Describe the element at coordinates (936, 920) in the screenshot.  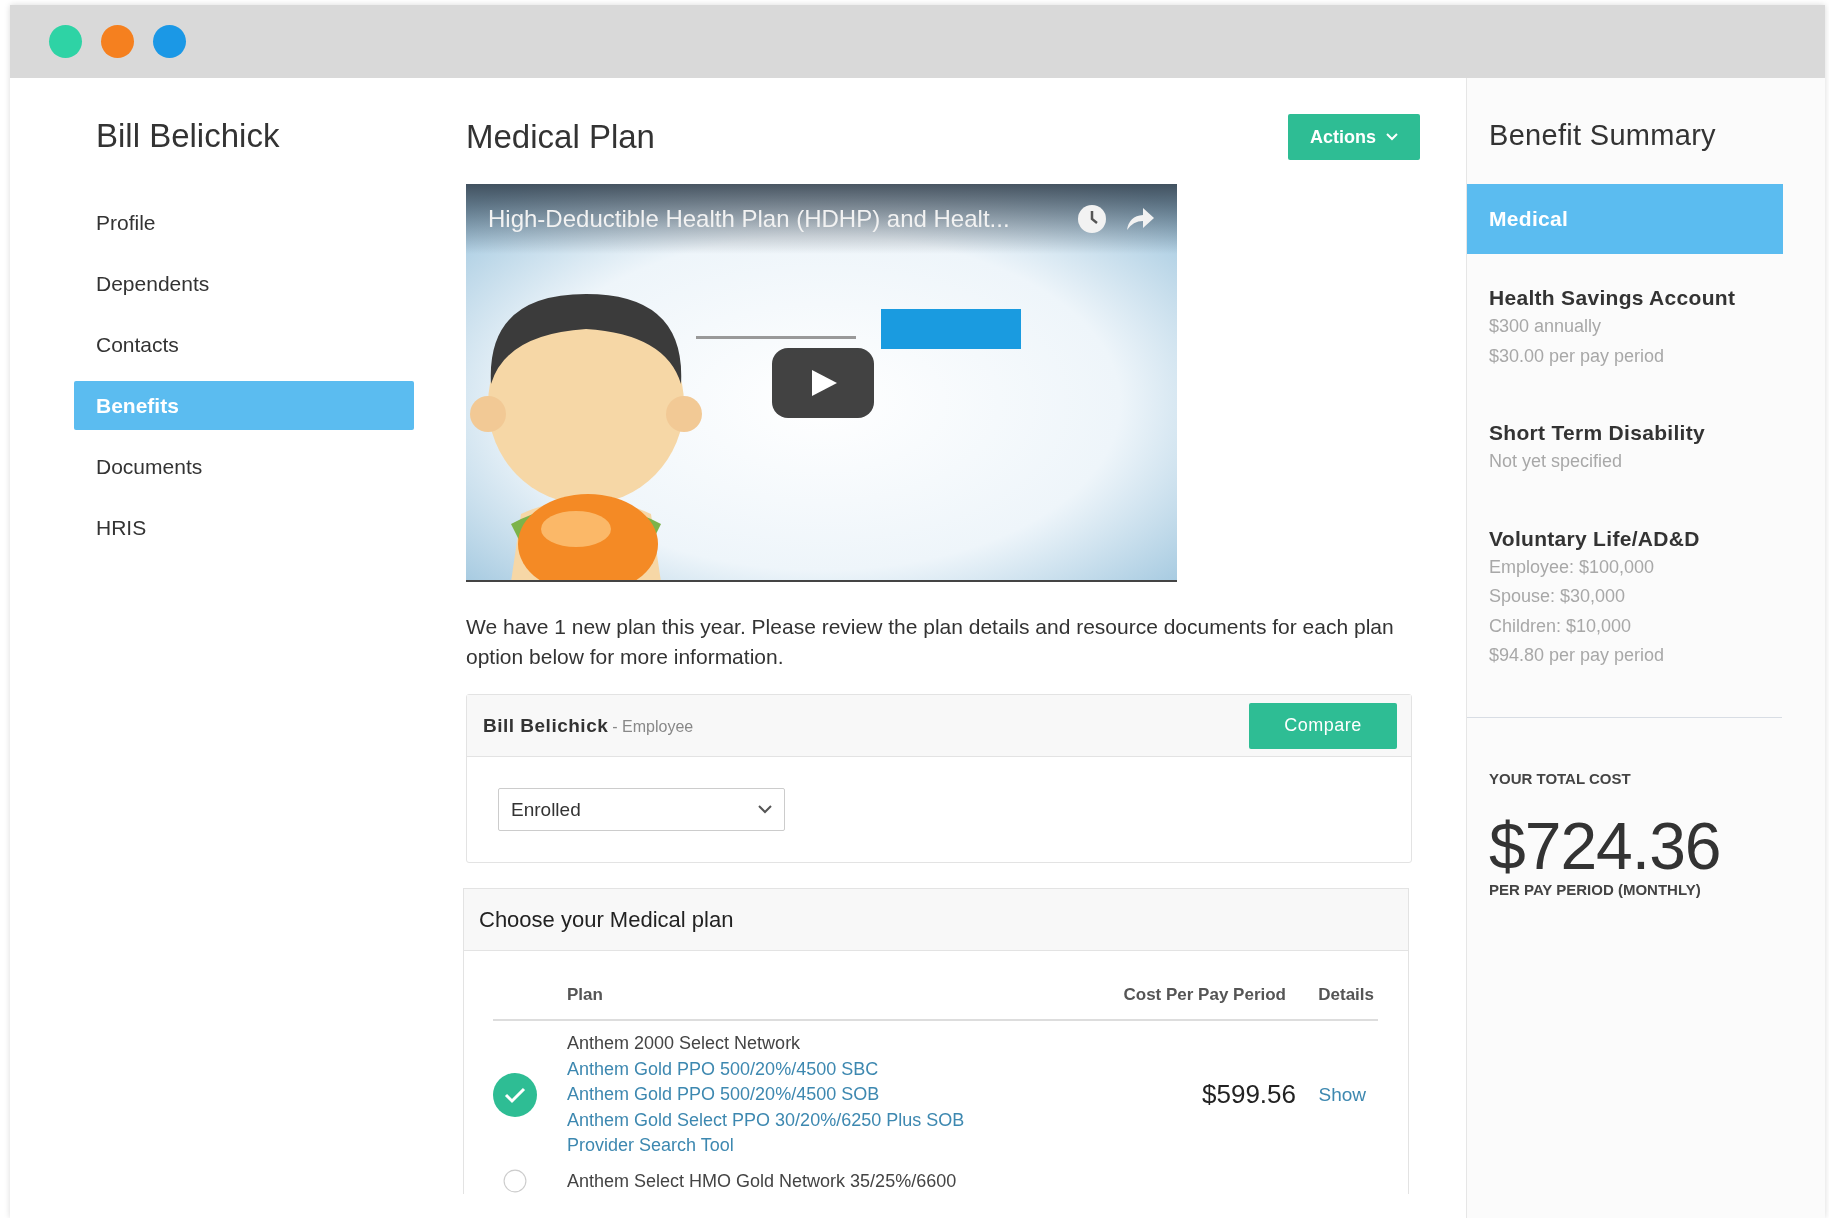
I see `plan-card-title: Choose your Medical plan` at that location.